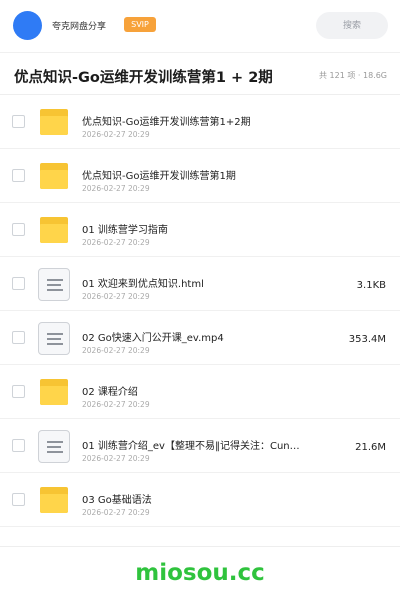  Describe the element at coordinates (159, 176) in the screenshot. I see `file-name: 优点知识-Go运维开发训练营第1期` at that location.